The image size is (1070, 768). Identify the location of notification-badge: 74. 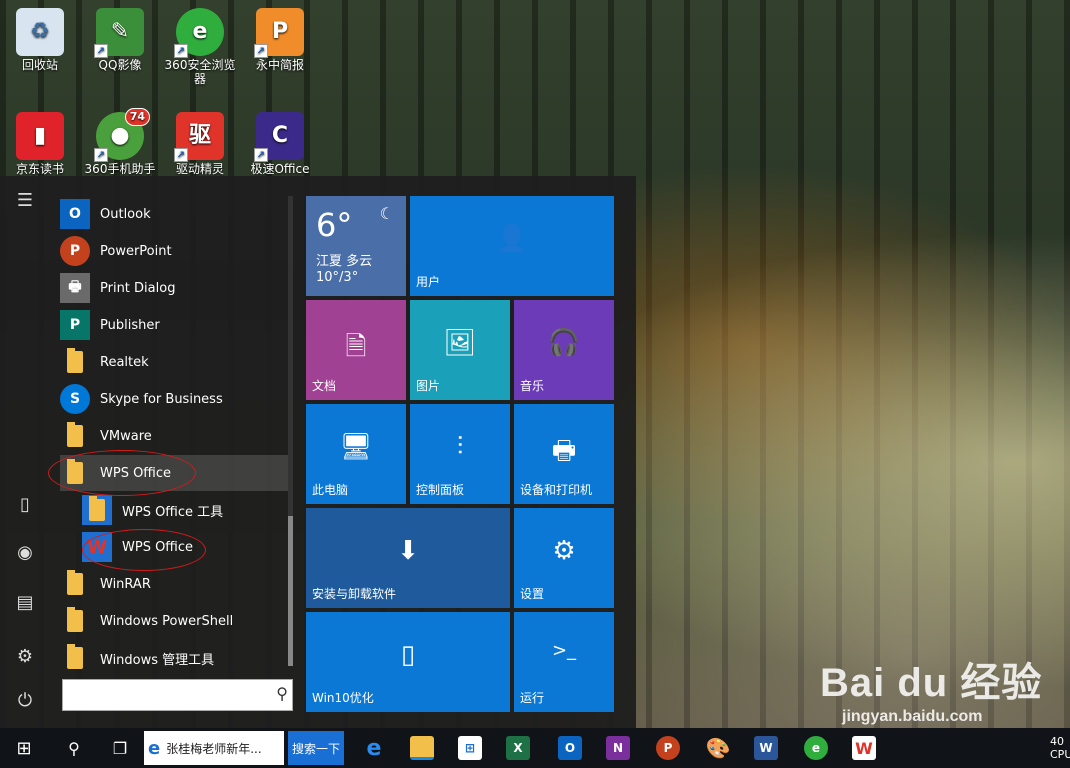
(137, 117).